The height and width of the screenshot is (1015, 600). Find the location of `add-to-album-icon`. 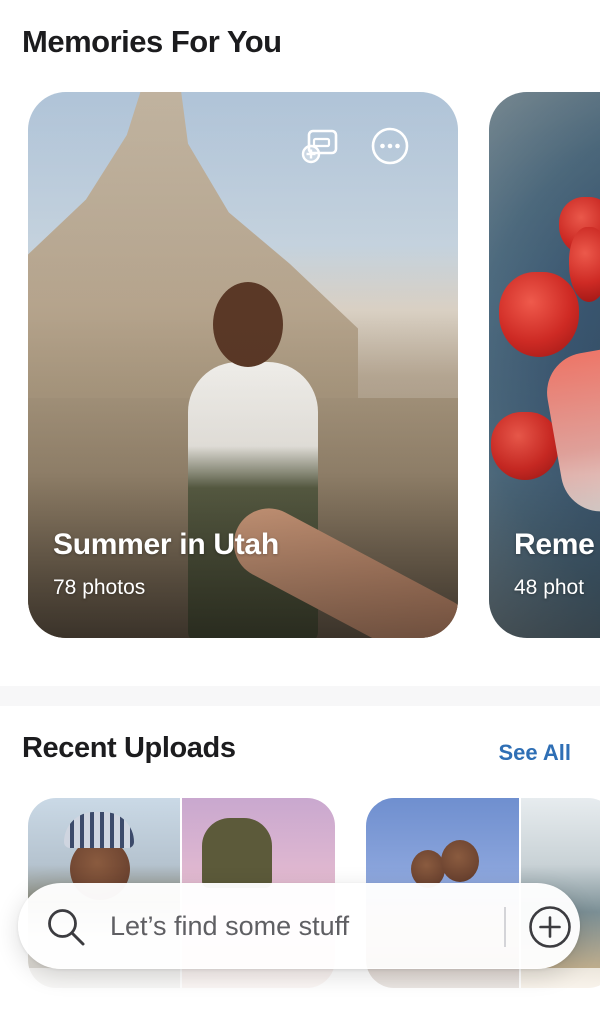

add-to-album-icon is located at coordinates (319, 146).